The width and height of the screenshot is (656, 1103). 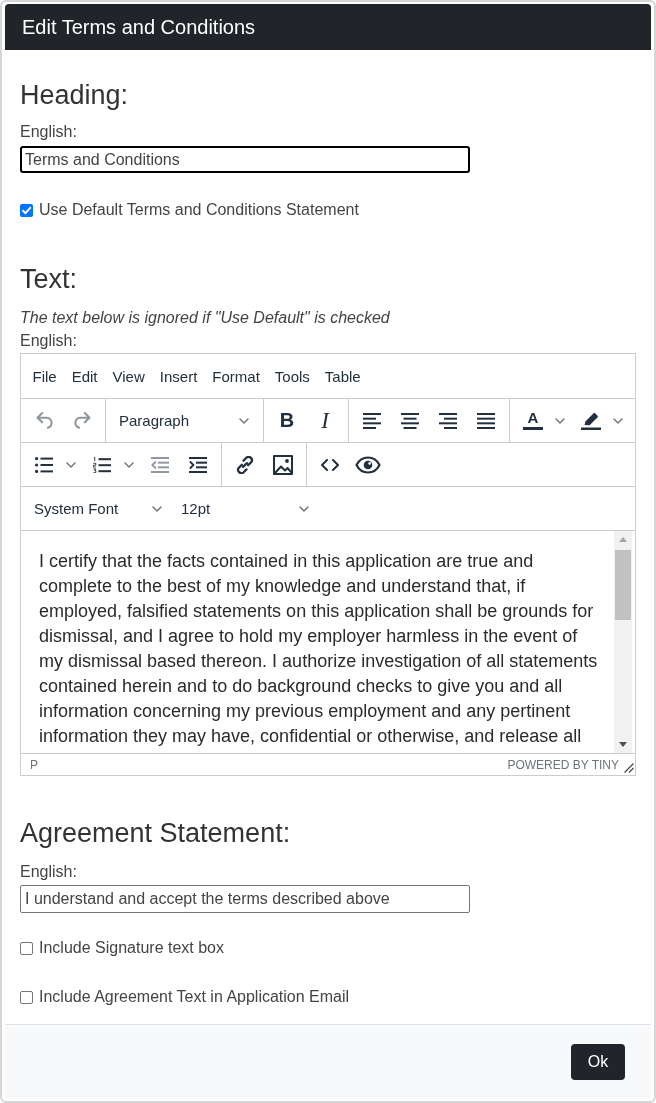 I want to click on scrollbar-thumb, so click(x=623, y=585).